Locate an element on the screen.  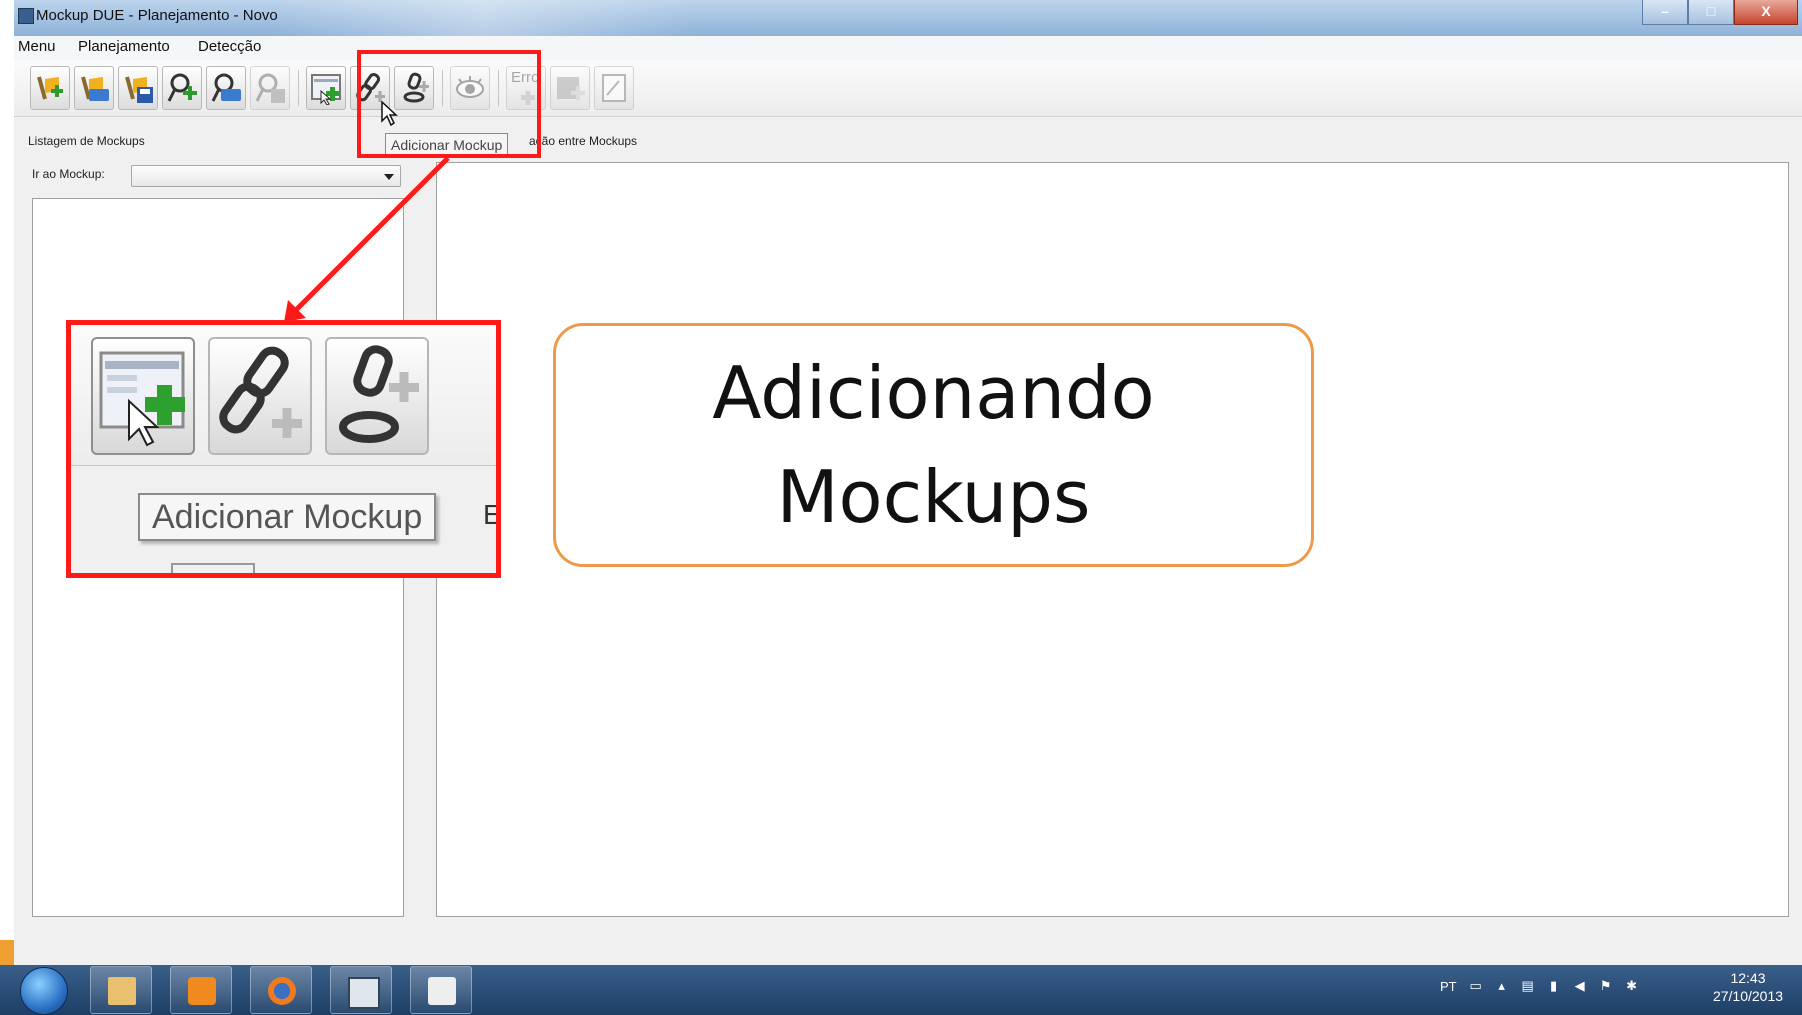
firefox-icon is located at coordinates (282, 991).